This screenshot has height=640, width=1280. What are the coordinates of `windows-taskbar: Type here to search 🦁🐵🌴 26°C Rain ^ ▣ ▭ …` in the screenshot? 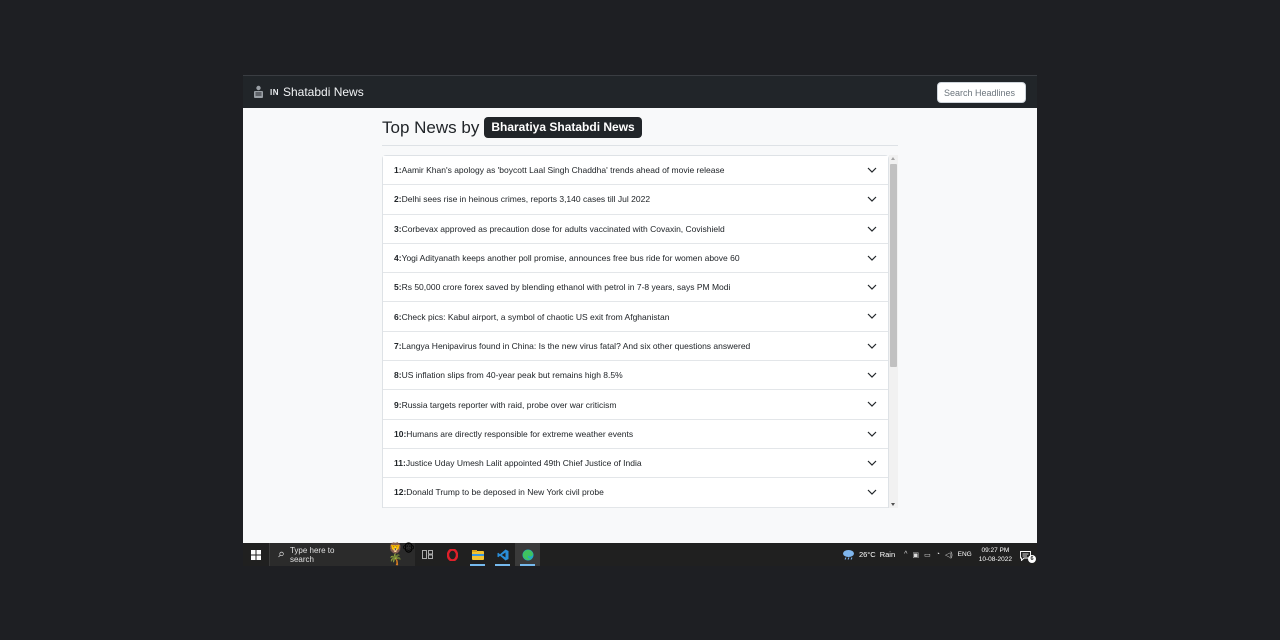 It's located at (640, 554).